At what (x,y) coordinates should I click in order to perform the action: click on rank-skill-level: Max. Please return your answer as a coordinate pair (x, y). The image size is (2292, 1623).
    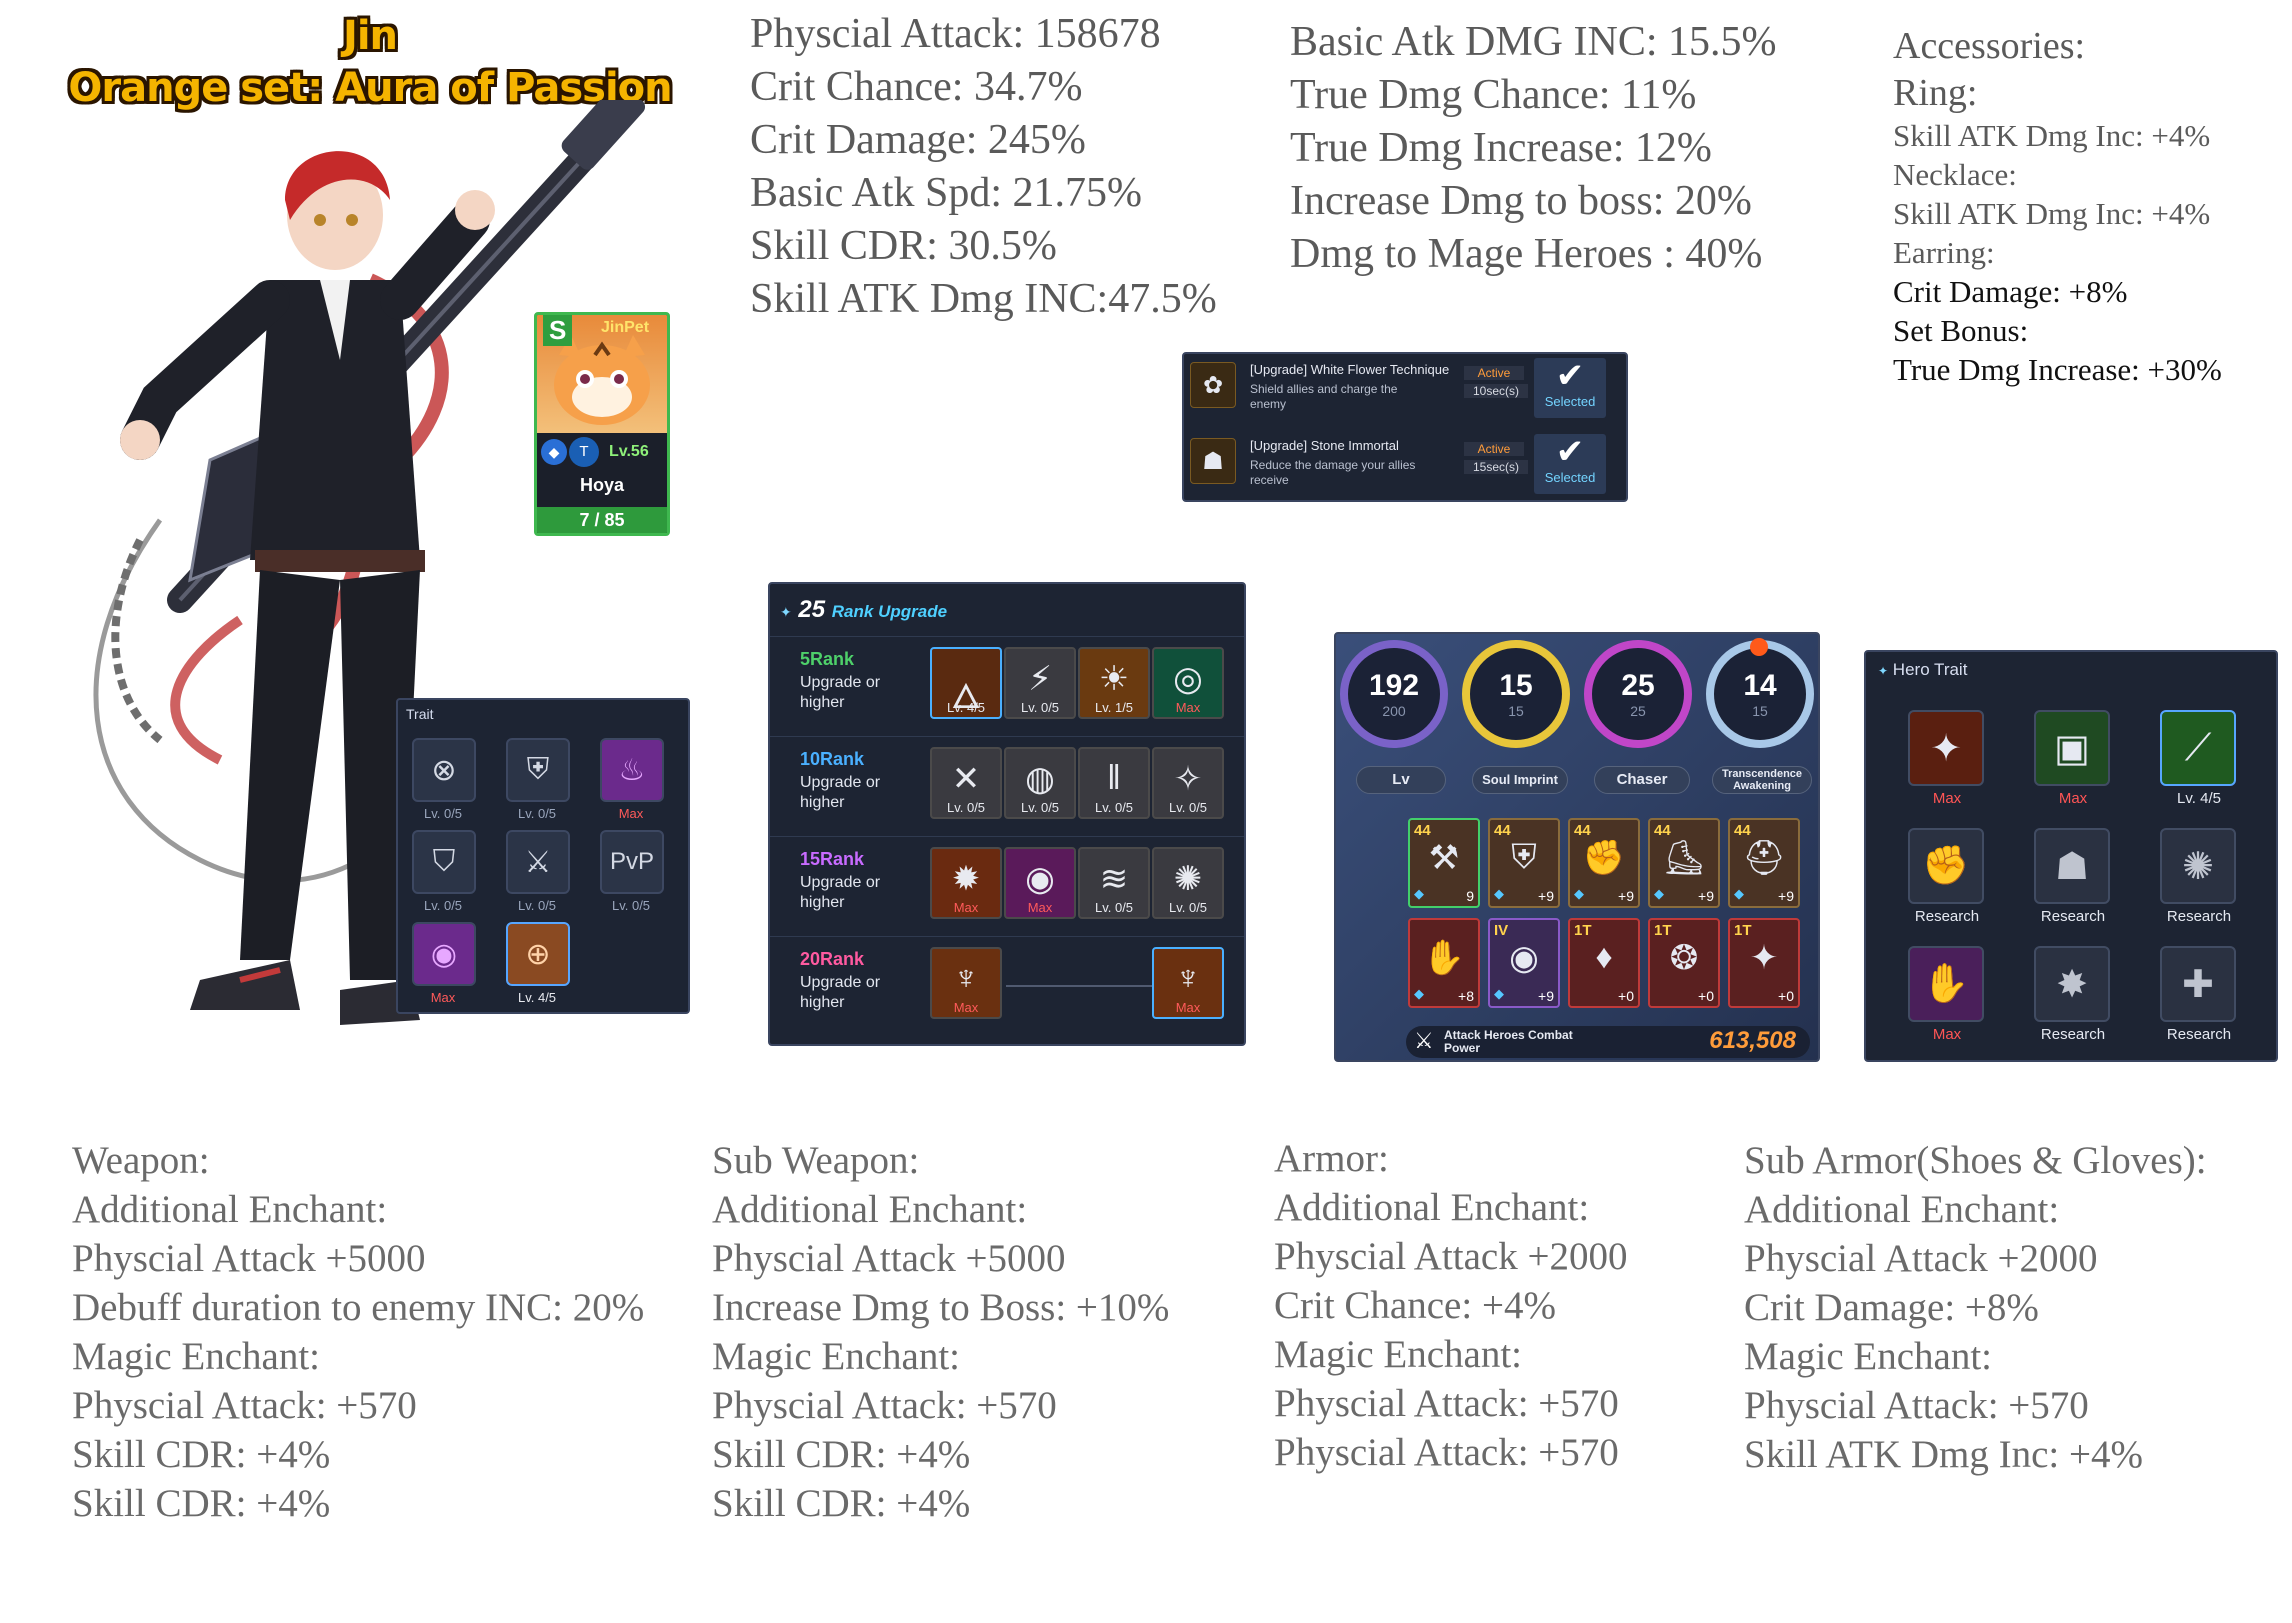
    Looking at the image, I should click on (1040, 907).